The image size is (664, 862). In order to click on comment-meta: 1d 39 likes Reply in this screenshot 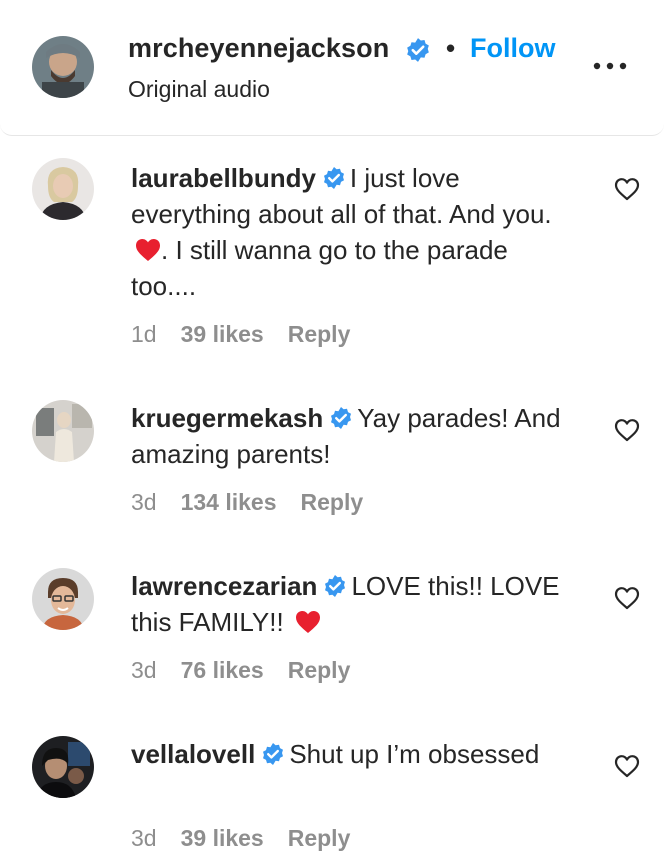, I will do `click(252, 334)`.